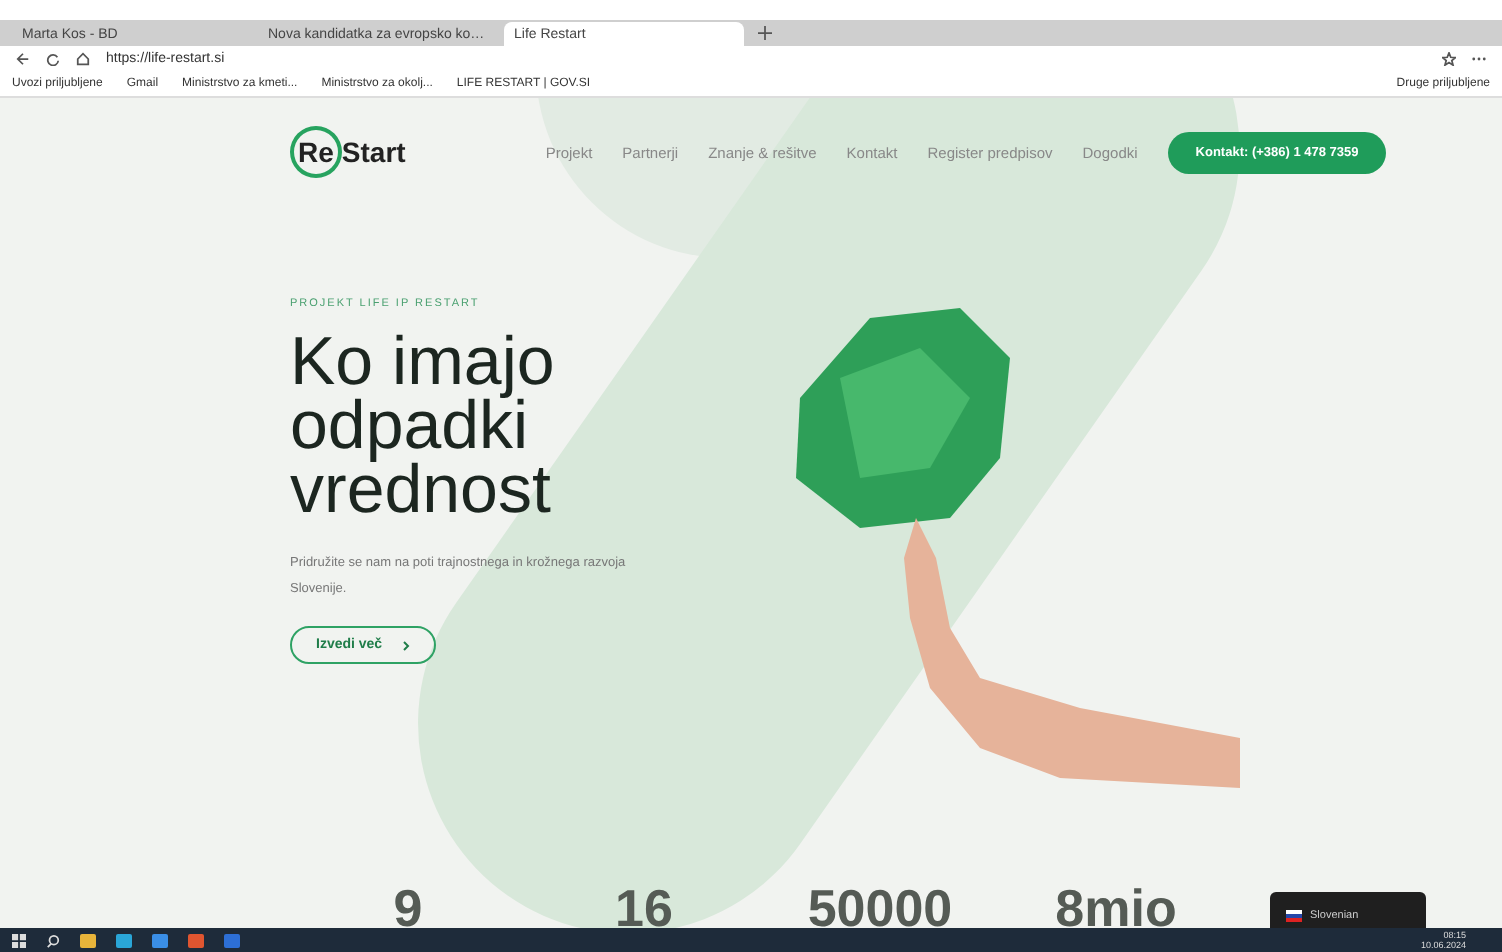  What do you see at coordinates (644, 903) in the screenshot?
I see `stat-number: 16` at bounding box center [644, 903].